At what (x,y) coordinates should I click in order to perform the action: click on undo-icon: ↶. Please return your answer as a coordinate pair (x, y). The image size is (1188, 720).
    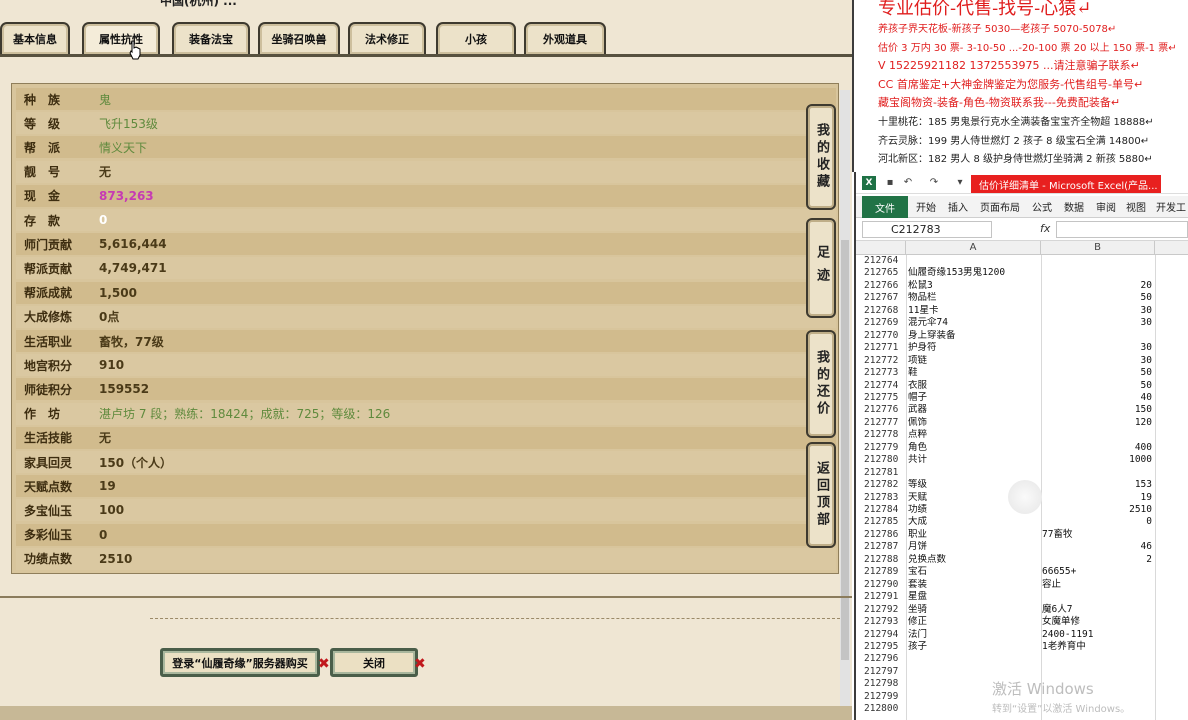
    Looking at the image, I should click on (908, 183).